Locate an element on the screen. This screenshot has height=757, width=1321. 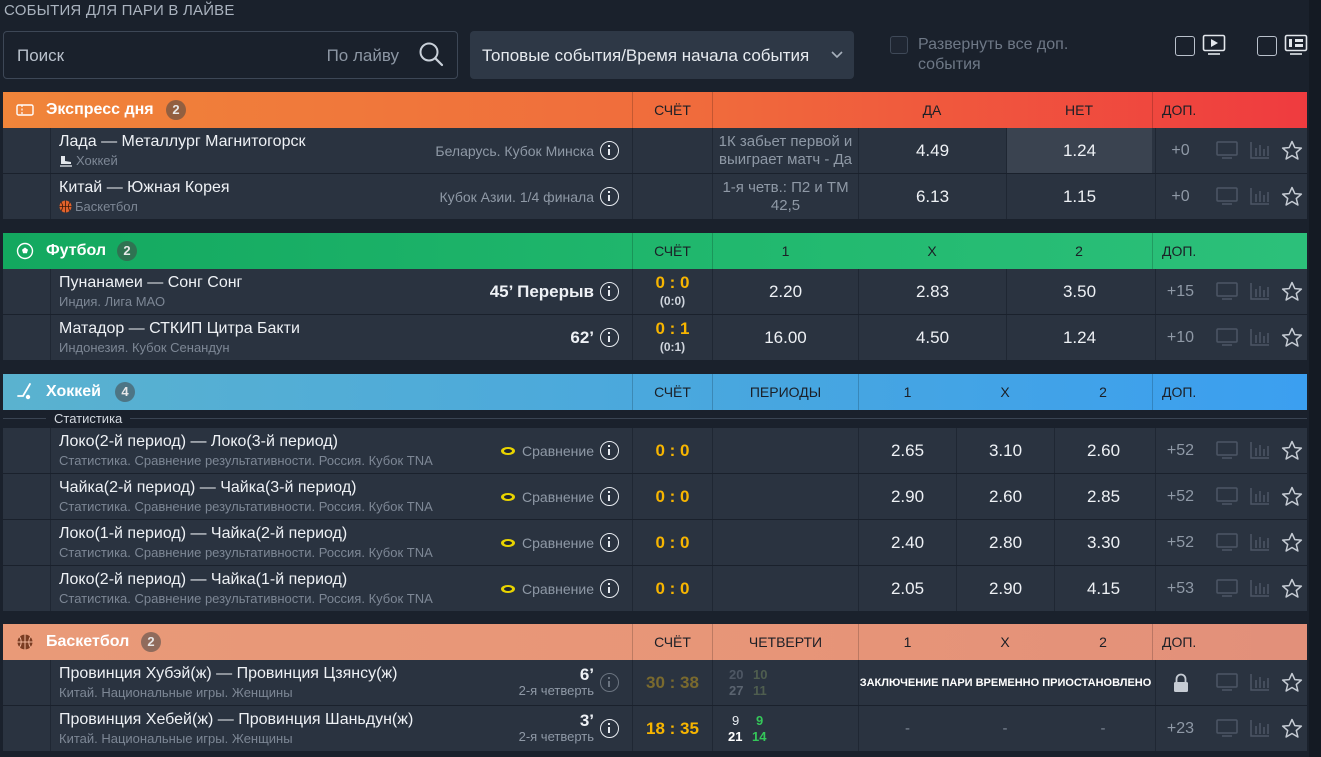
event-title: Локо(1-й период) — Чайка(2-й период) is located at coordinates (203, 534).